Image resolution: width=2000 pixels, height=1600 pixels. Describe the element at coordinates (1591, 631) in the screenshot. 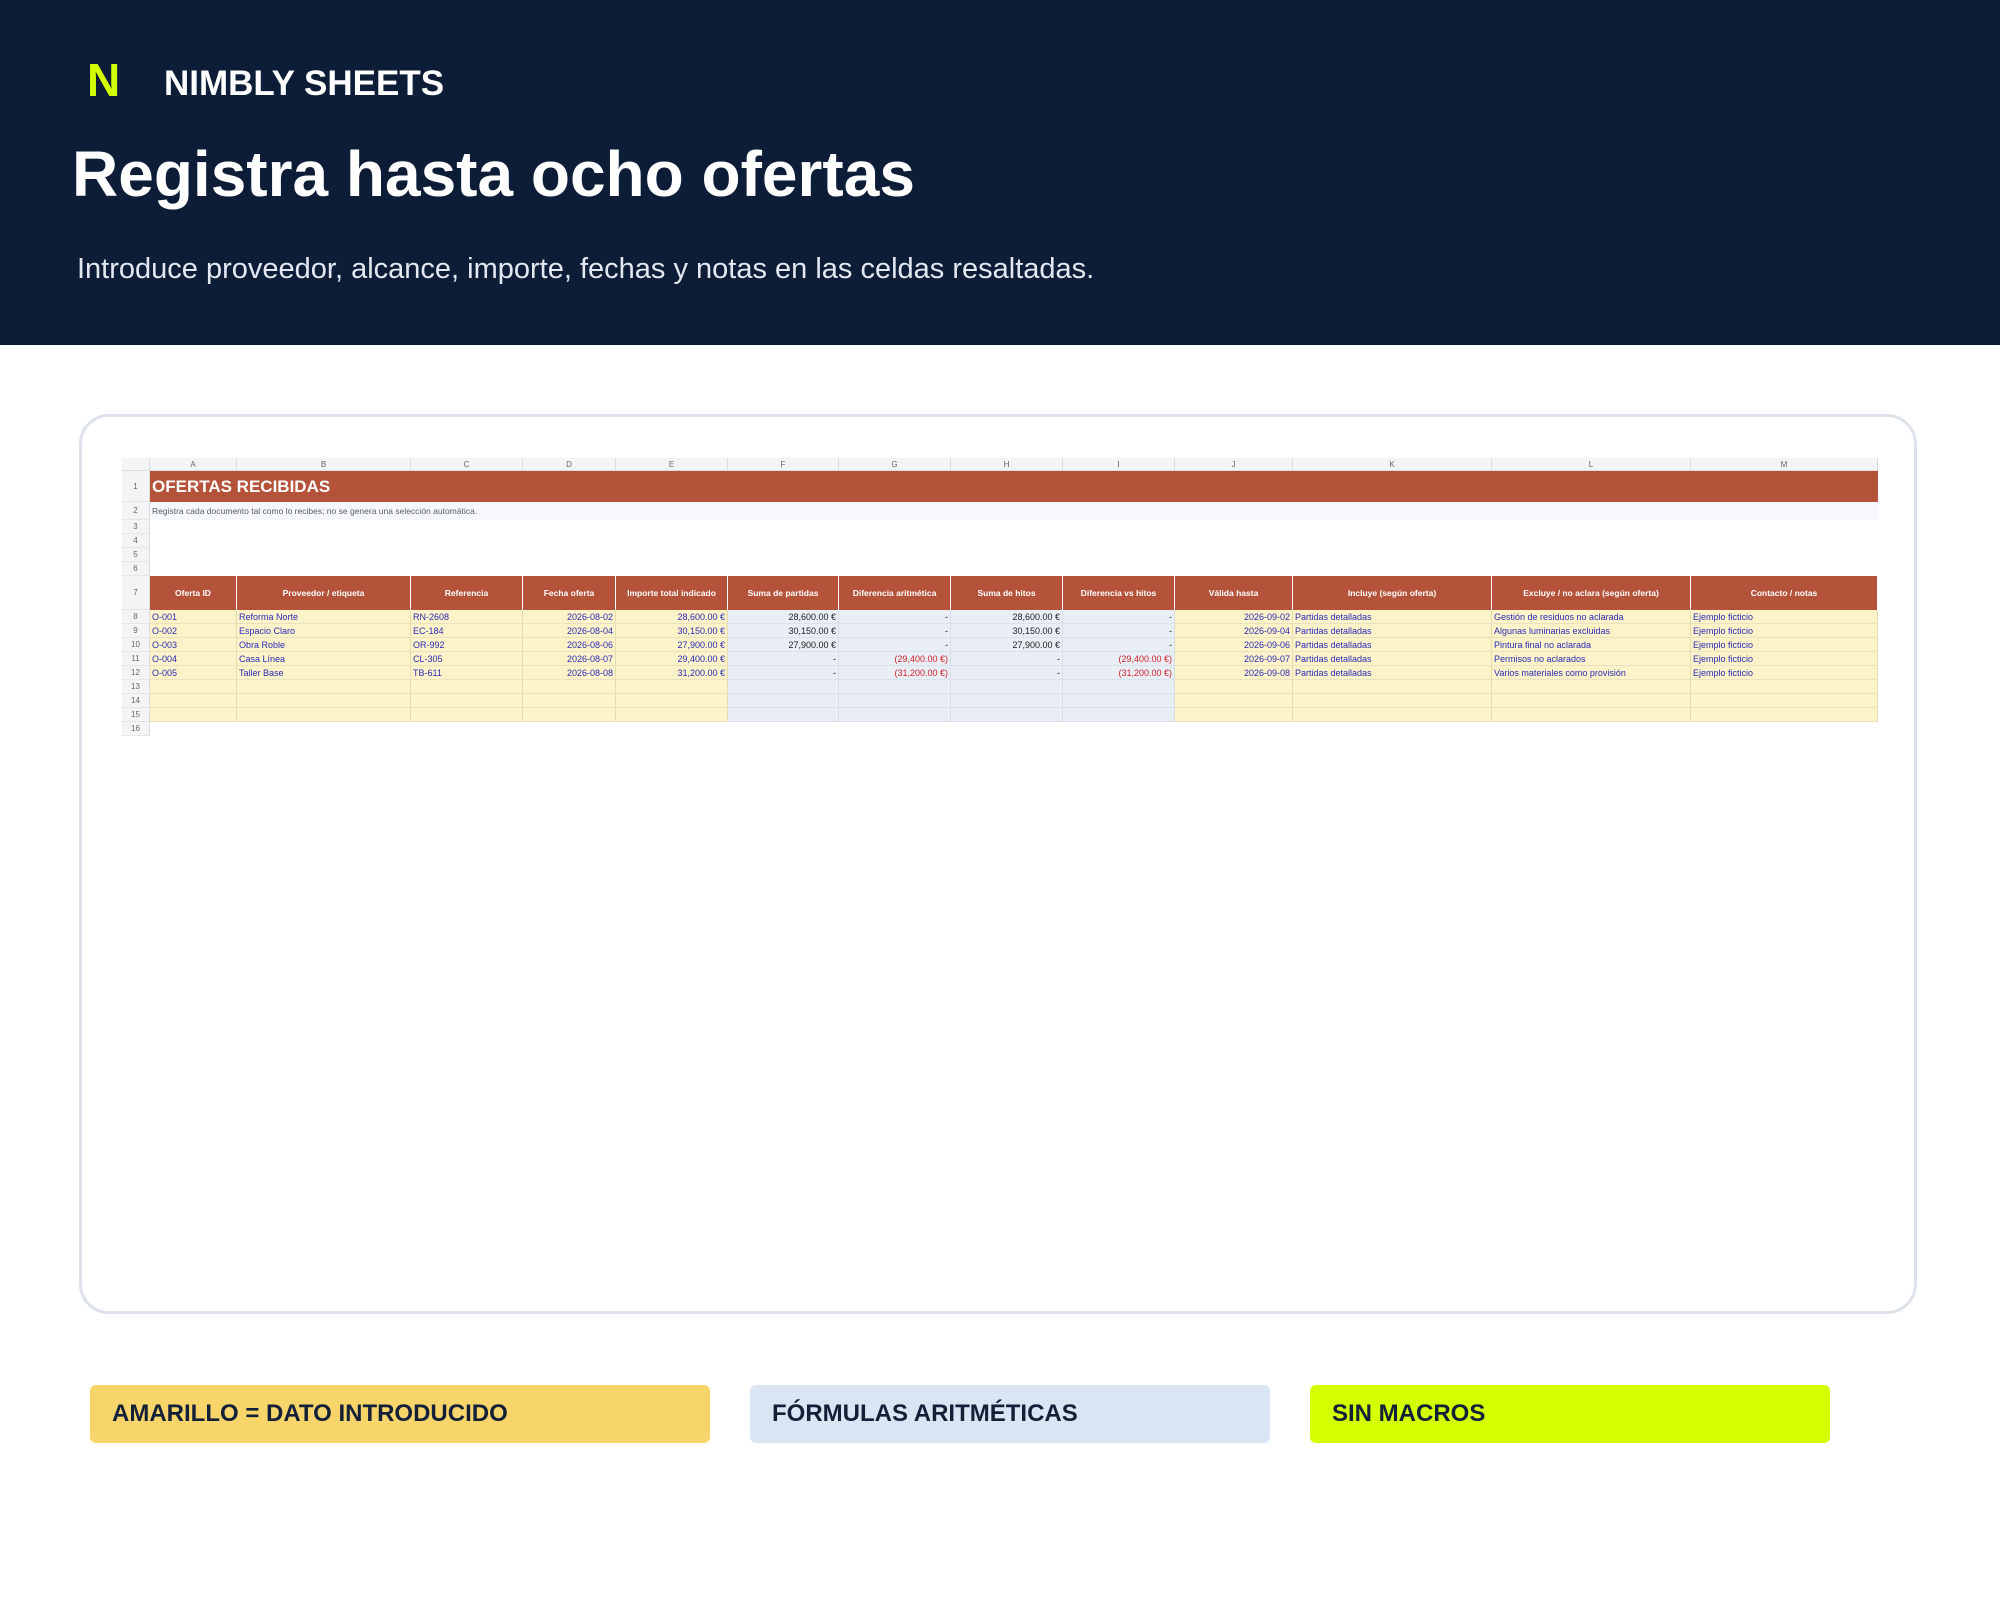

I see `input-cell: Algunas luminarias excluidas` at that location.